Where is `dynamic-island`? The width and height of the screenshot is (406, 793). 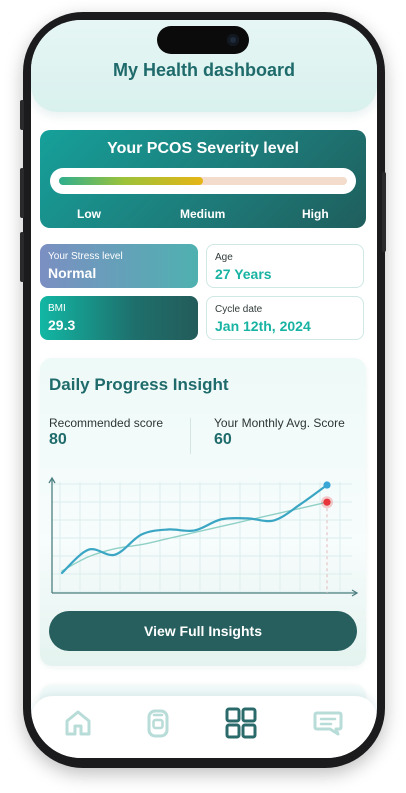
dynamic-island is located at coordinates (203, 40).